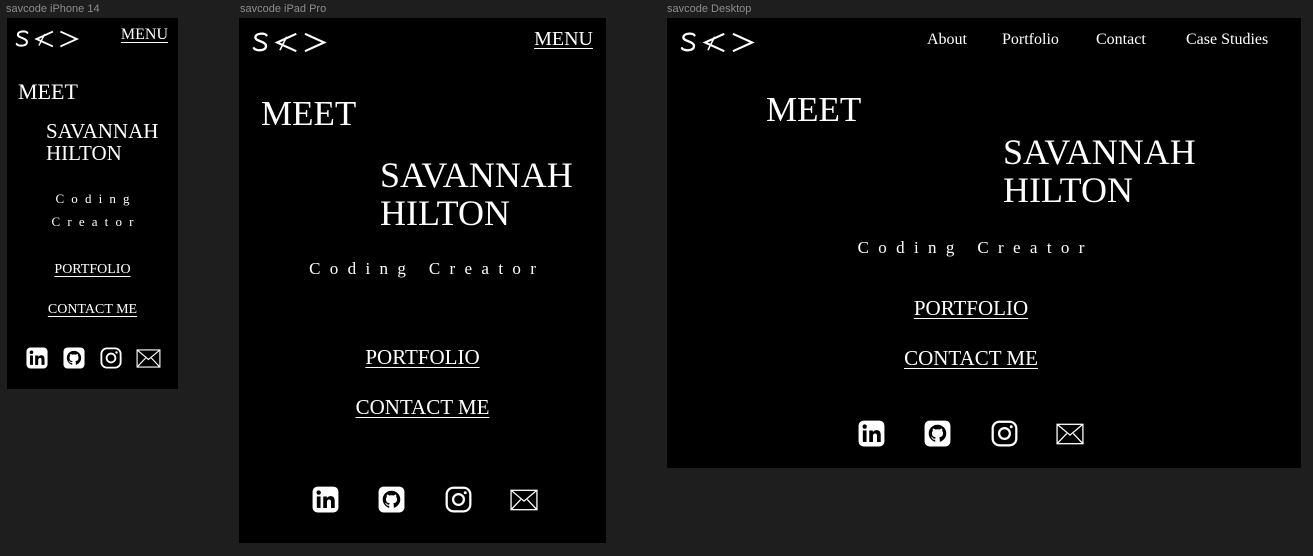 The width and height of the screenshot is (1313, 556). What do you see at coordinates (1227, 40) in the screenshot?
I see `nav-case-studies: Case Studies` at bounding box center [1227, 40].